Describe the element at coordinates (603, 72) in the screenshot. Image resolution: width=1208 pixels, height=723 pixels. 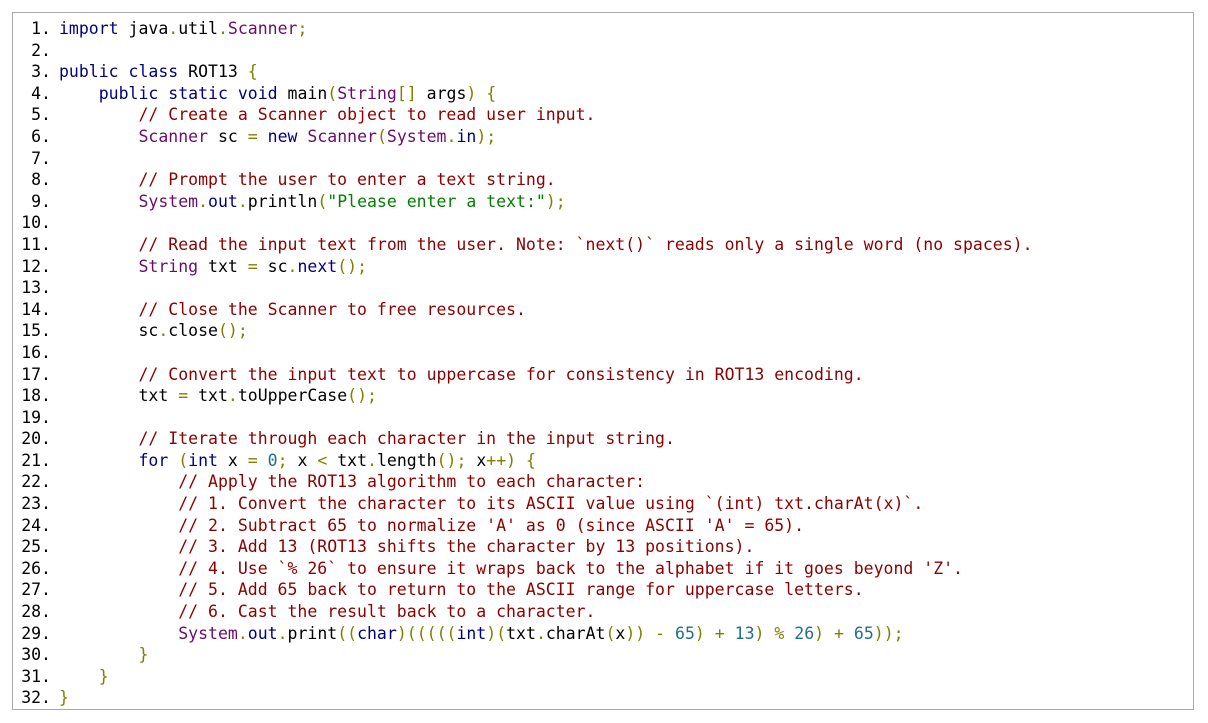
I see `code-line: 3. public class ROT13 {` at that location.